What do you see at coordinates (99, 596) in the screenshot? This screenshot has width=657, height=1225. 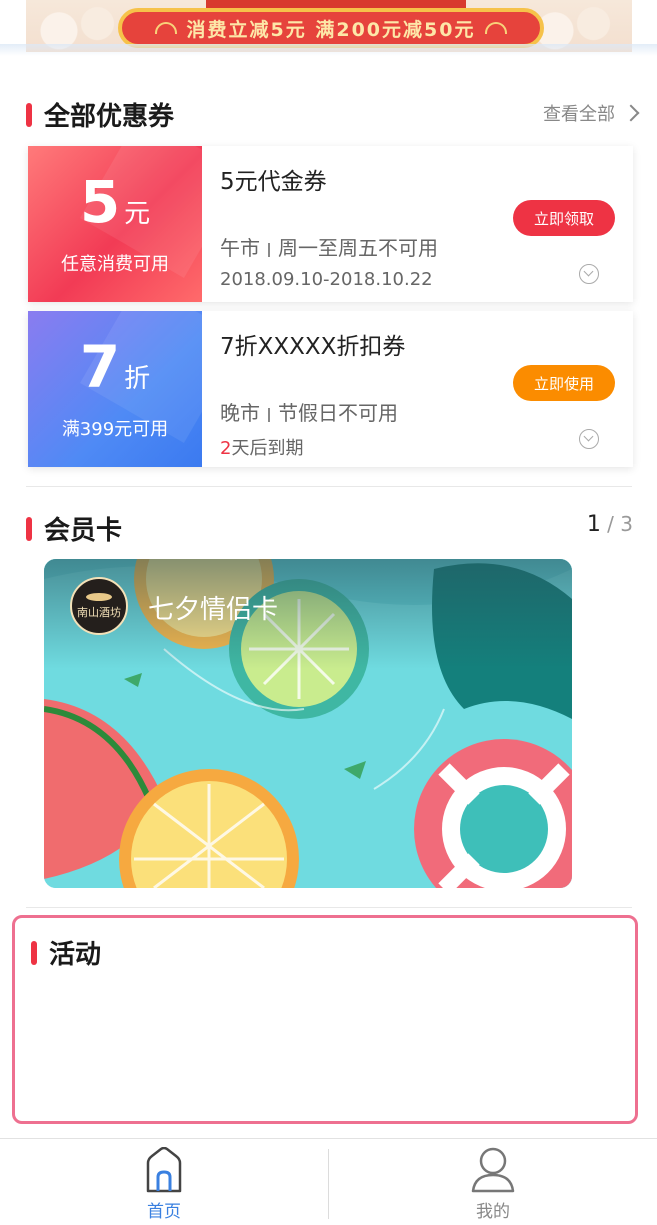 I see `logo-emblem` at bounding box center [99, 596].